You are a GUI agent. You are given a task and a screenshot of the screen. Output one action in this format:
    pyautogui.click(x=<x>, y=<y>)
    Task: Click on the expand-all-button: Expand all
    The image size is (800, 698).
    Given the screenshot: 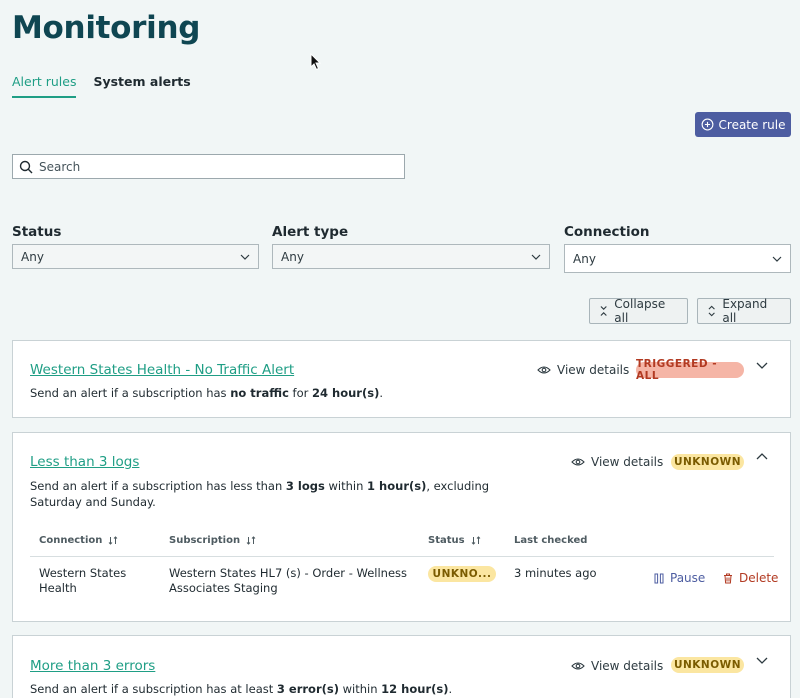 What is the action you would take?
    pyautogui.click(x=744, y=311)
    